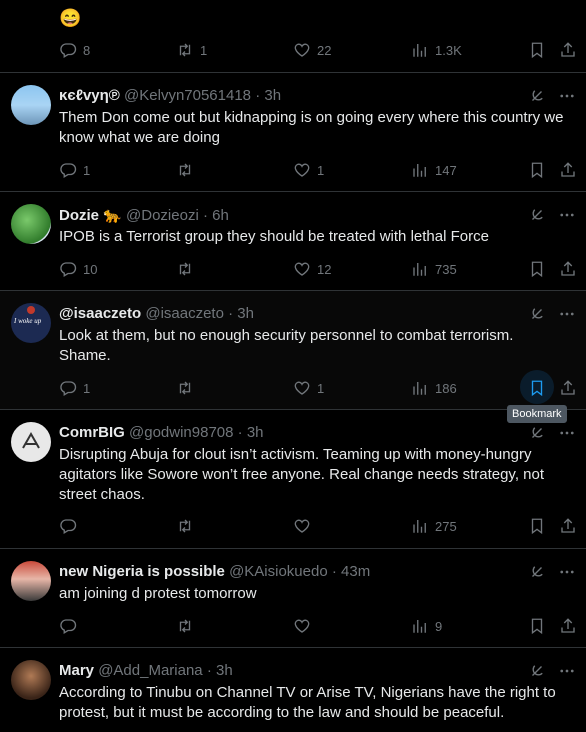 The height and width of the screenshot is (732, 586). Describe the element at coordinates (31, 323) in the screenshot. I see `avatar: I woke up` at that location.